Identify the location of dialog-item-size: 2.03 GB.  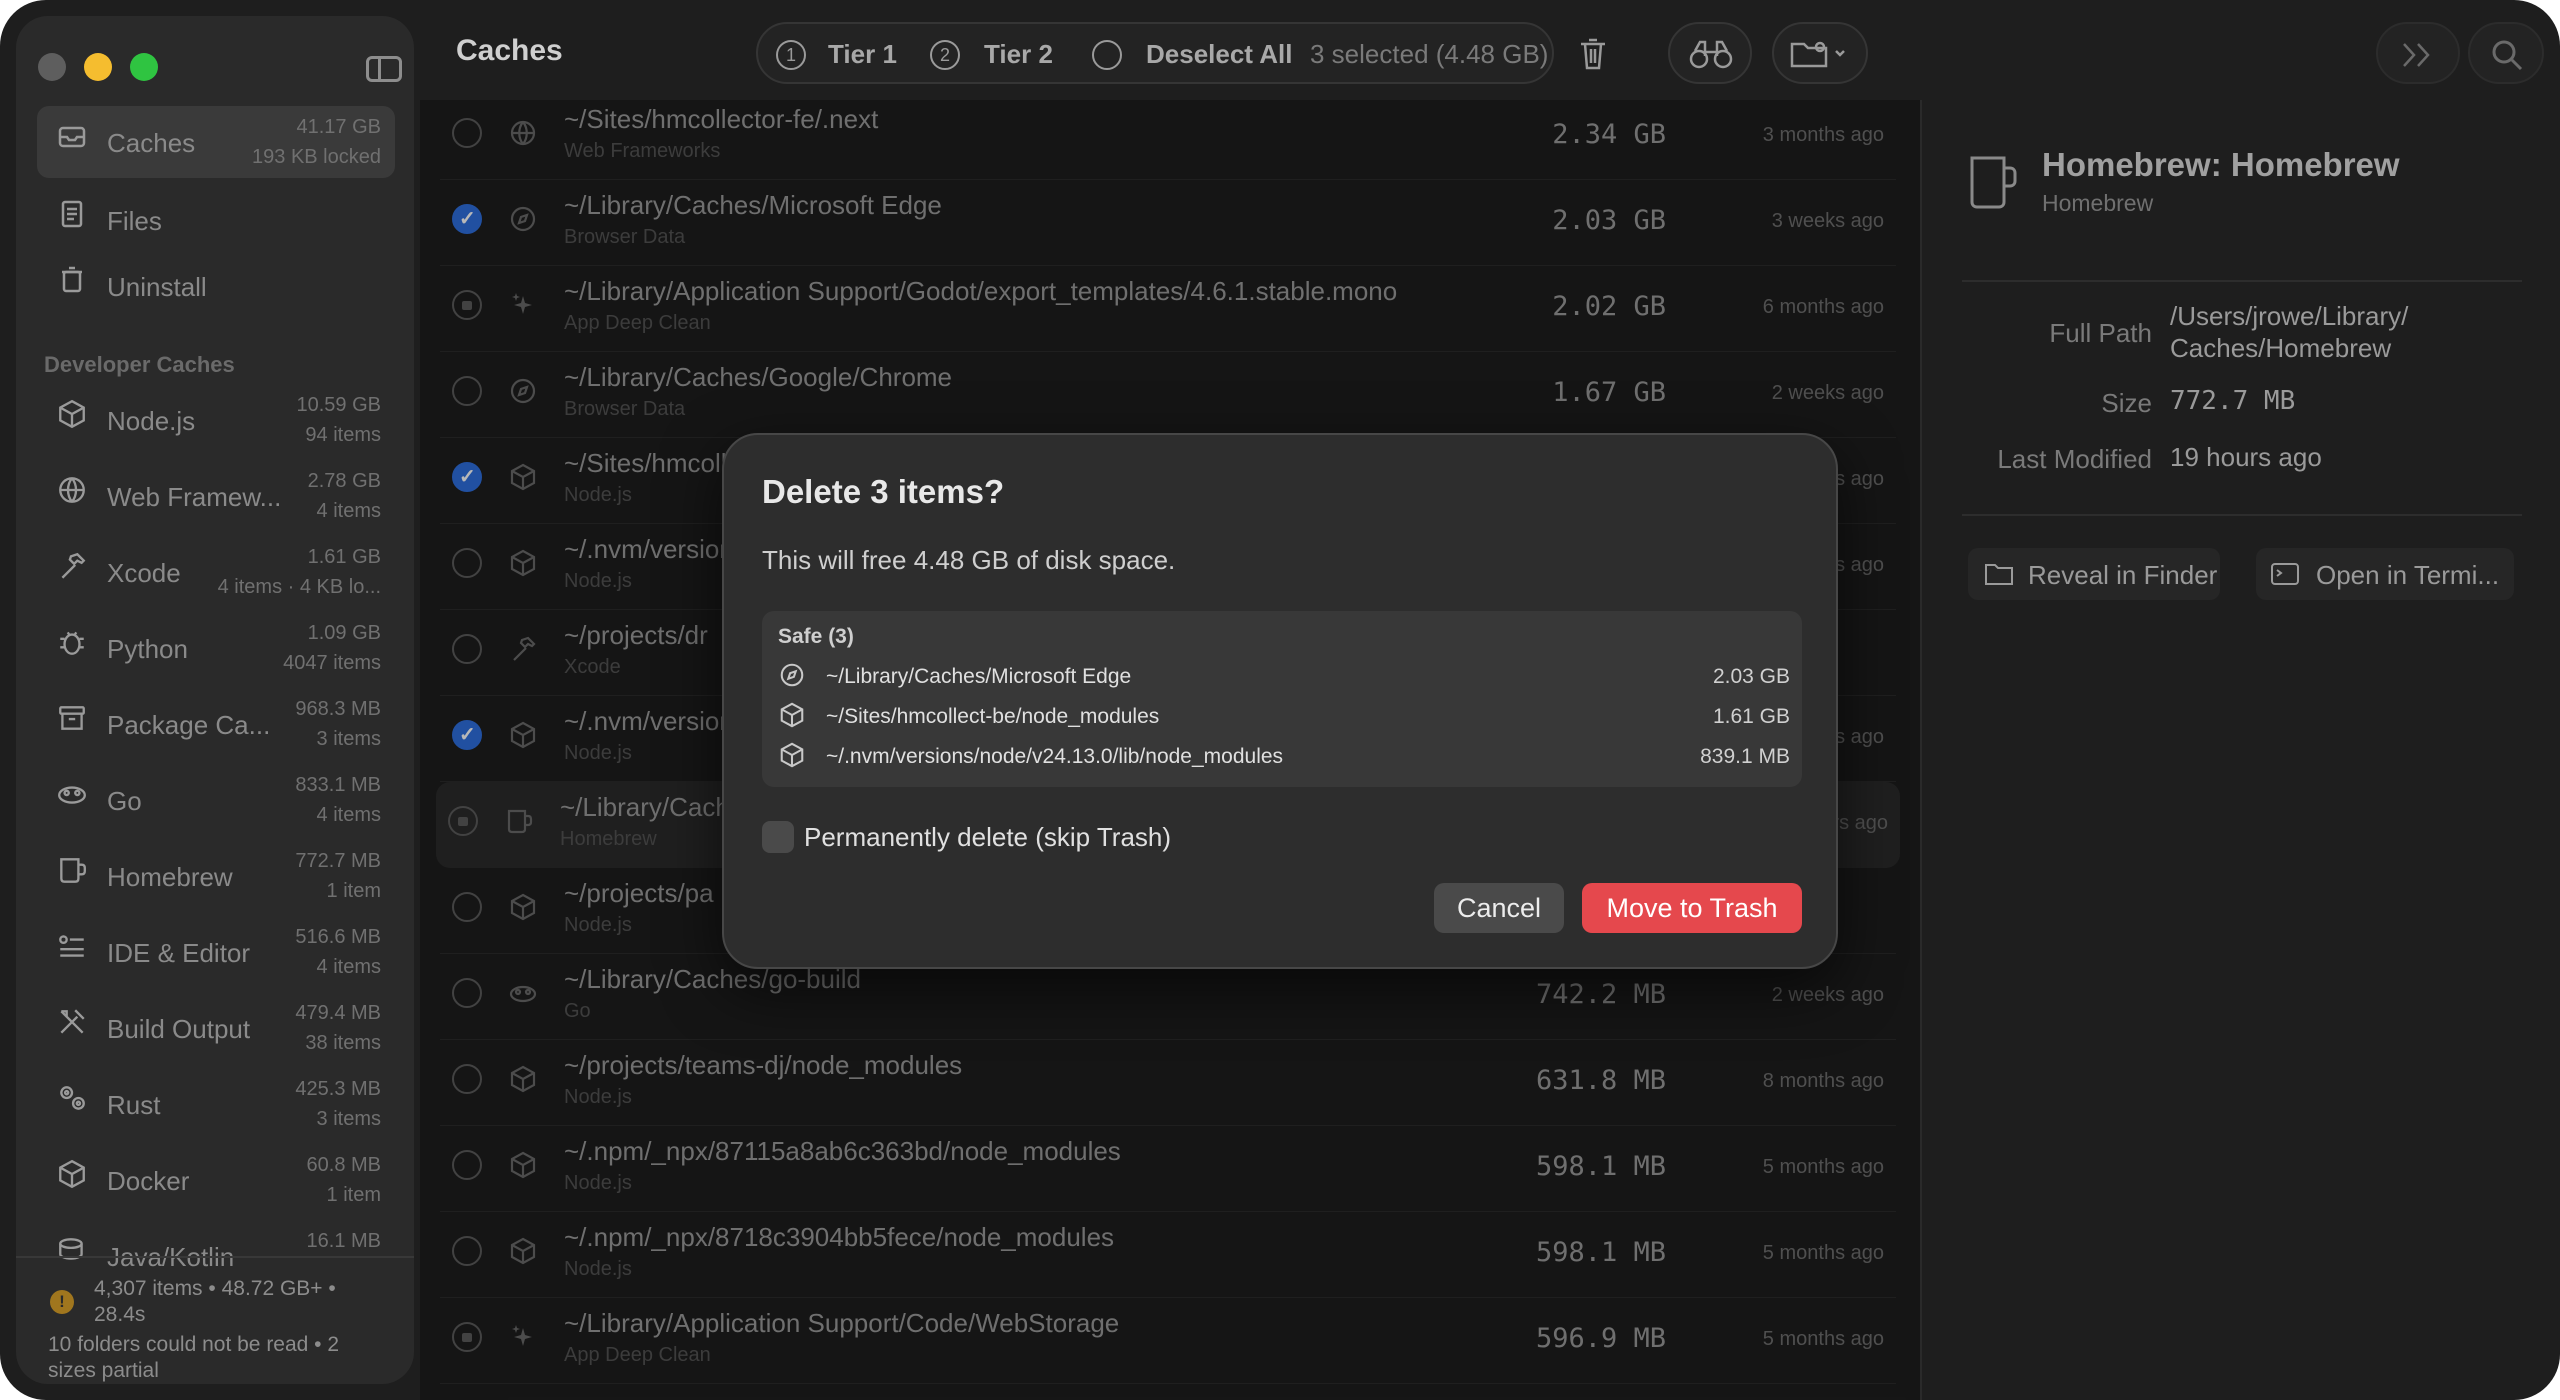
(1751, 676).